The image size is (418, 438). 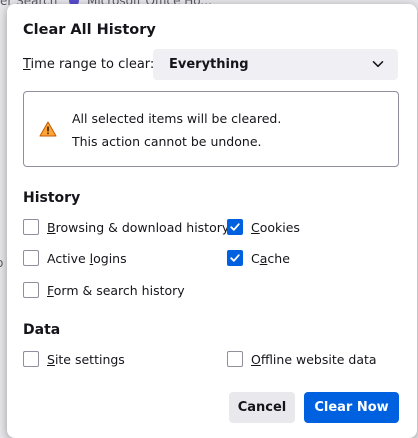 What do you see at coordinates (116, 290) in the screenshot?
I see `form-history-label: Form & search history` at bounding box center [116, 290].